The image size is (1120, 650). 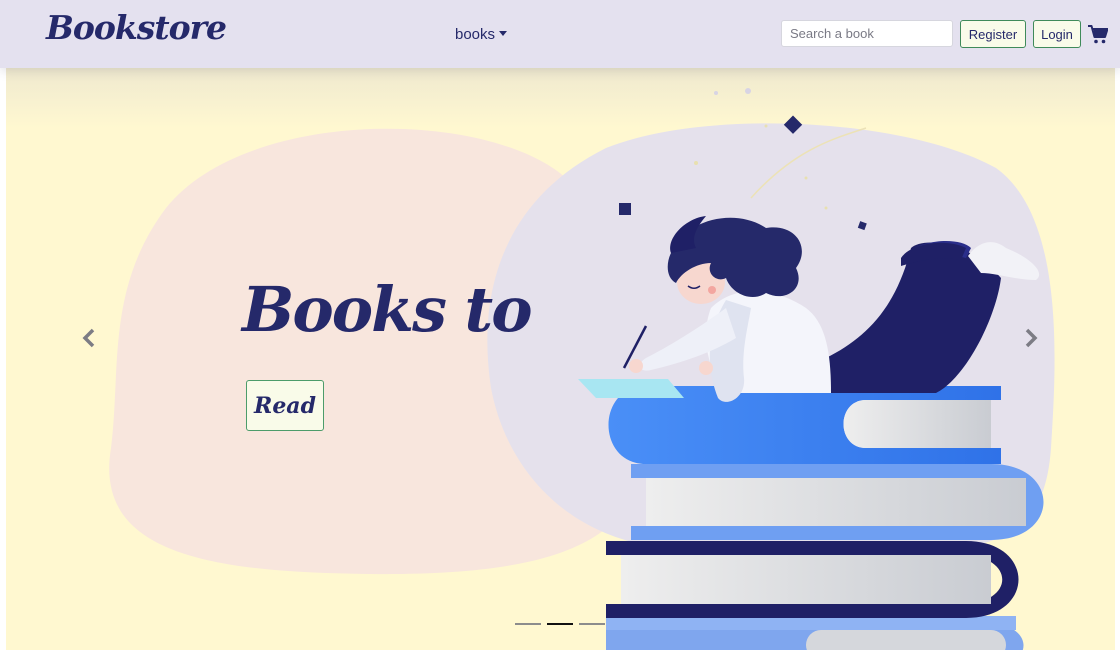 What do you see at coordinates (1031, 338) in the screenshot?
I see `chevron-right-icon` at bounding box center [1031, 338].